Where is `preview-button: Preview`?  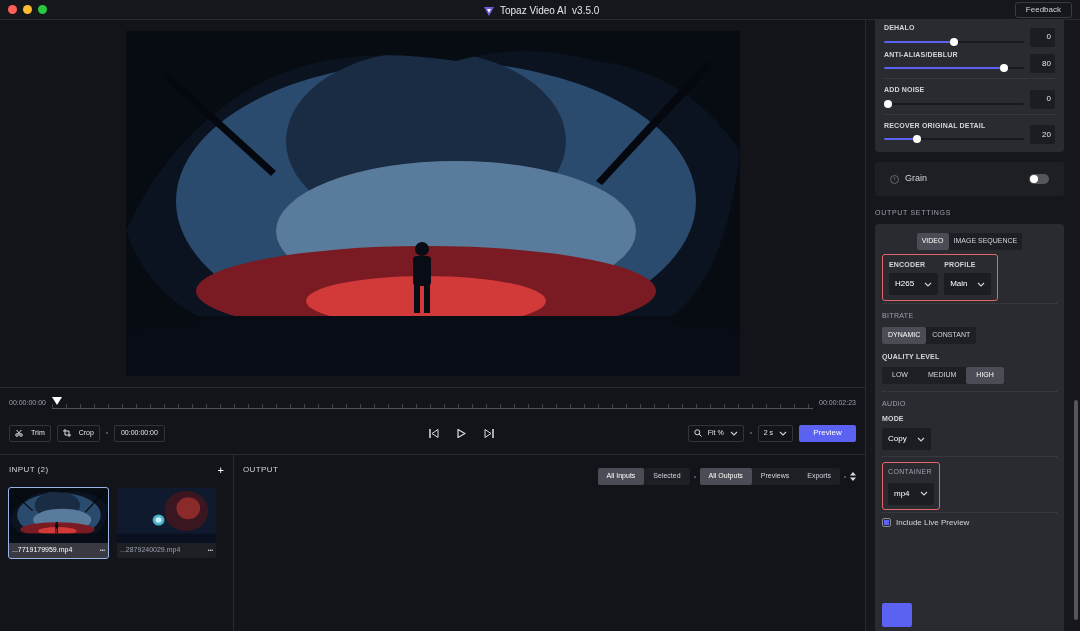 preview-button: Preview is located at coordinates (827, 433).